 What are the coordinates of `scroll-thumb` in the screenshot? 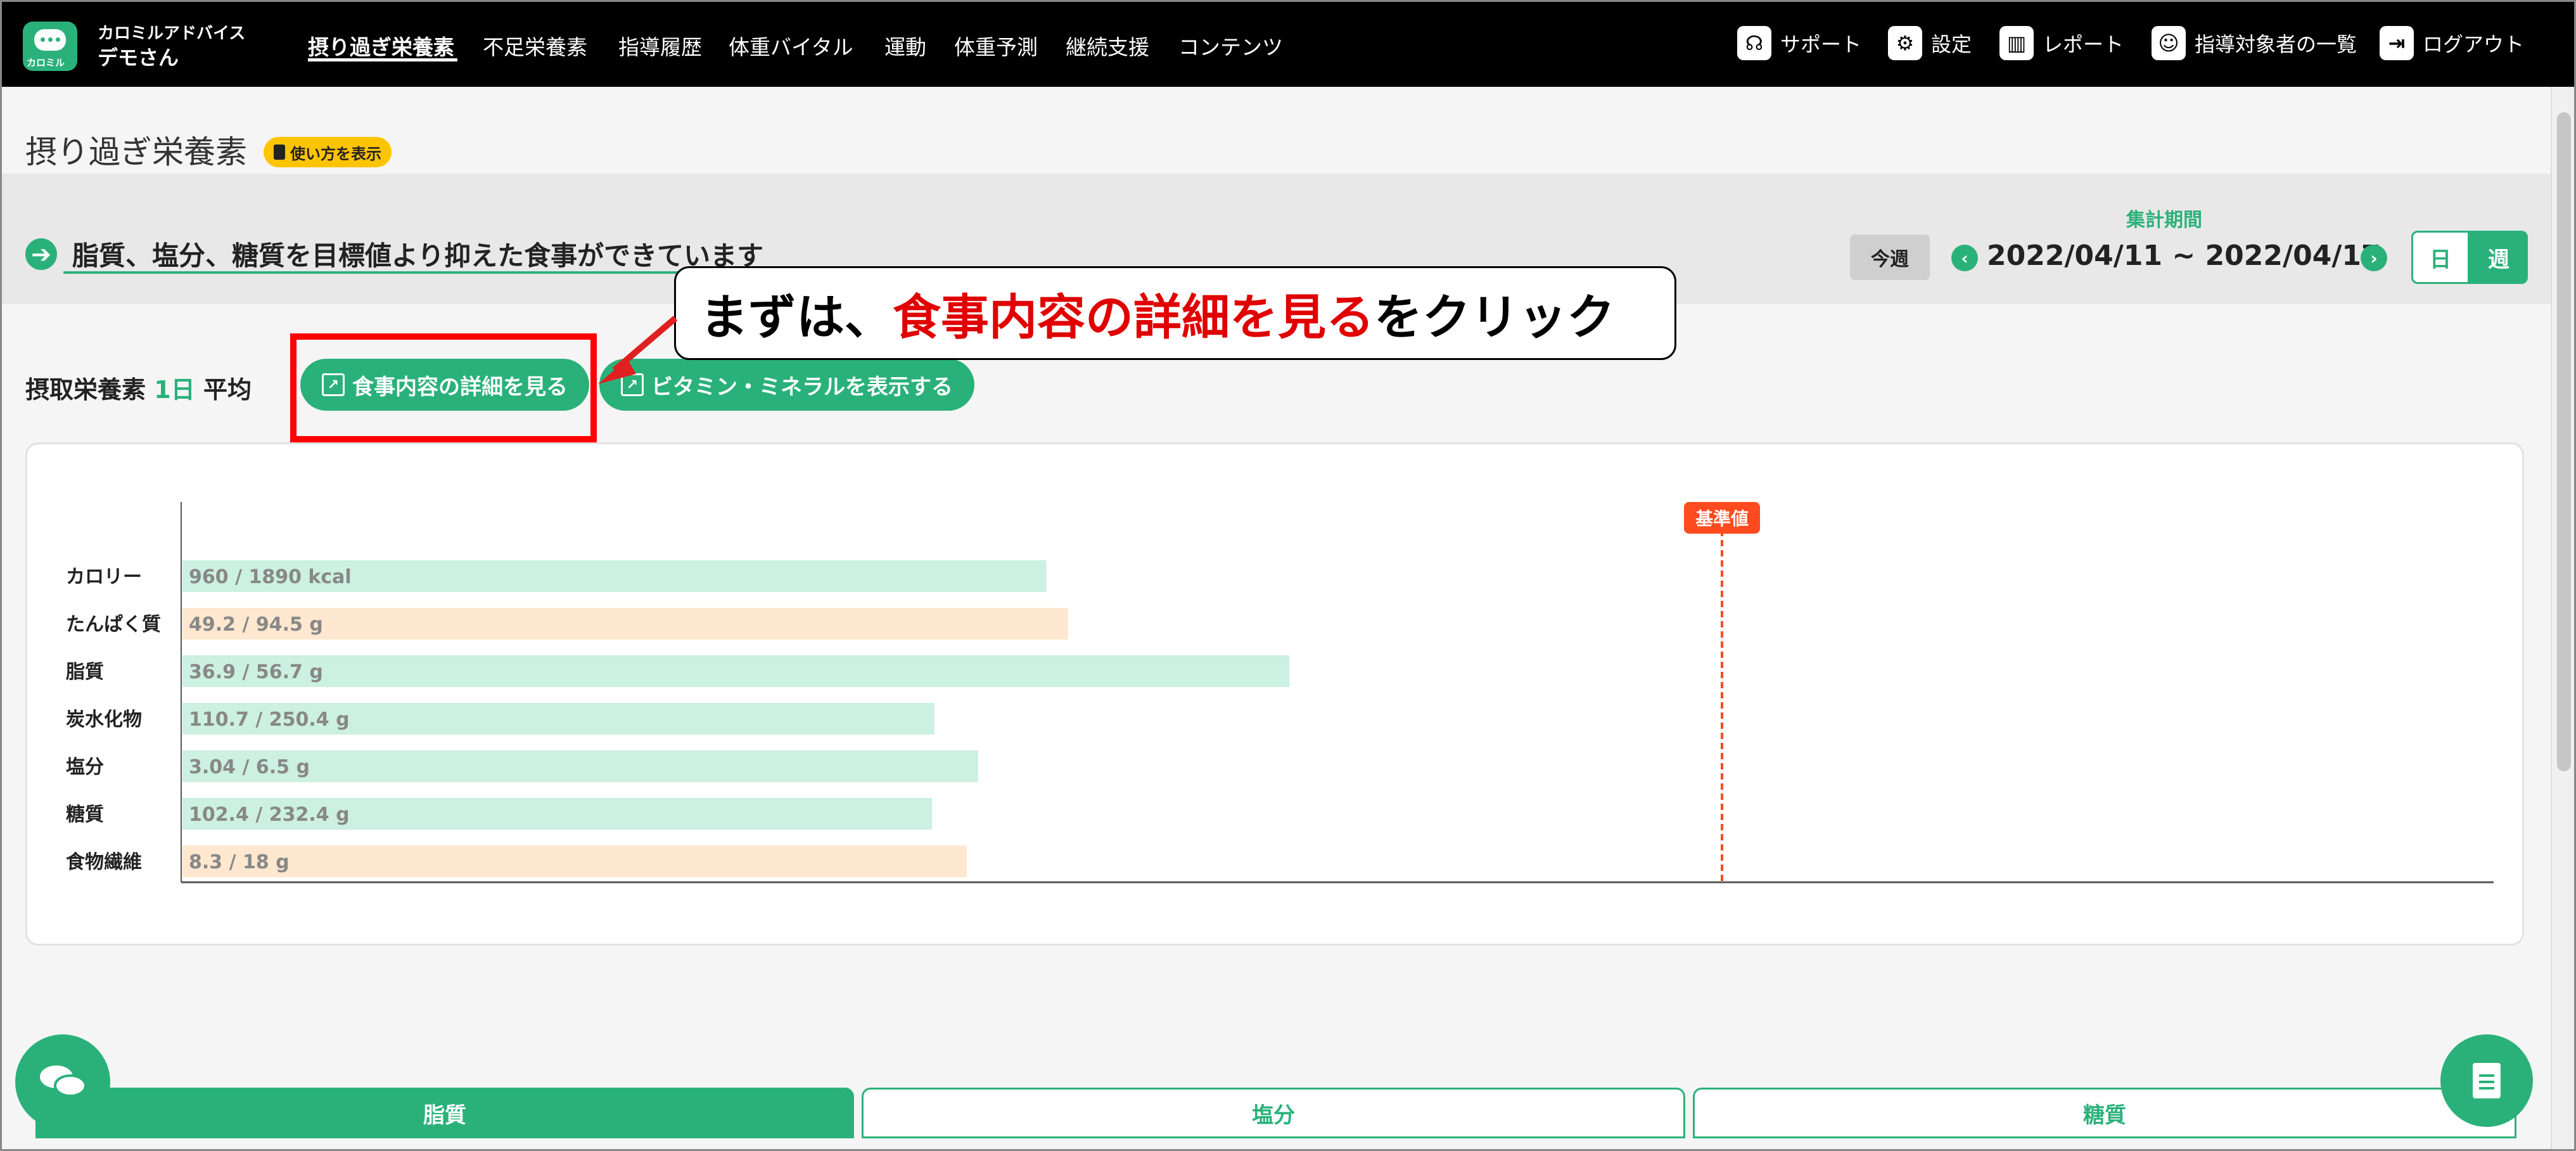 It's located at (2564, 441).